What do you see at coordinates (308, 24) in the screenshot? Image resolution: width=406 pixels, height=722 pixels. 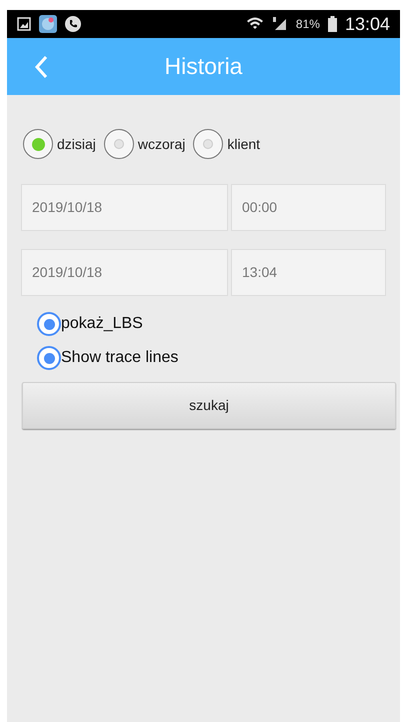 I see `battery-percent: 81%` at bounding box center [308, 24].